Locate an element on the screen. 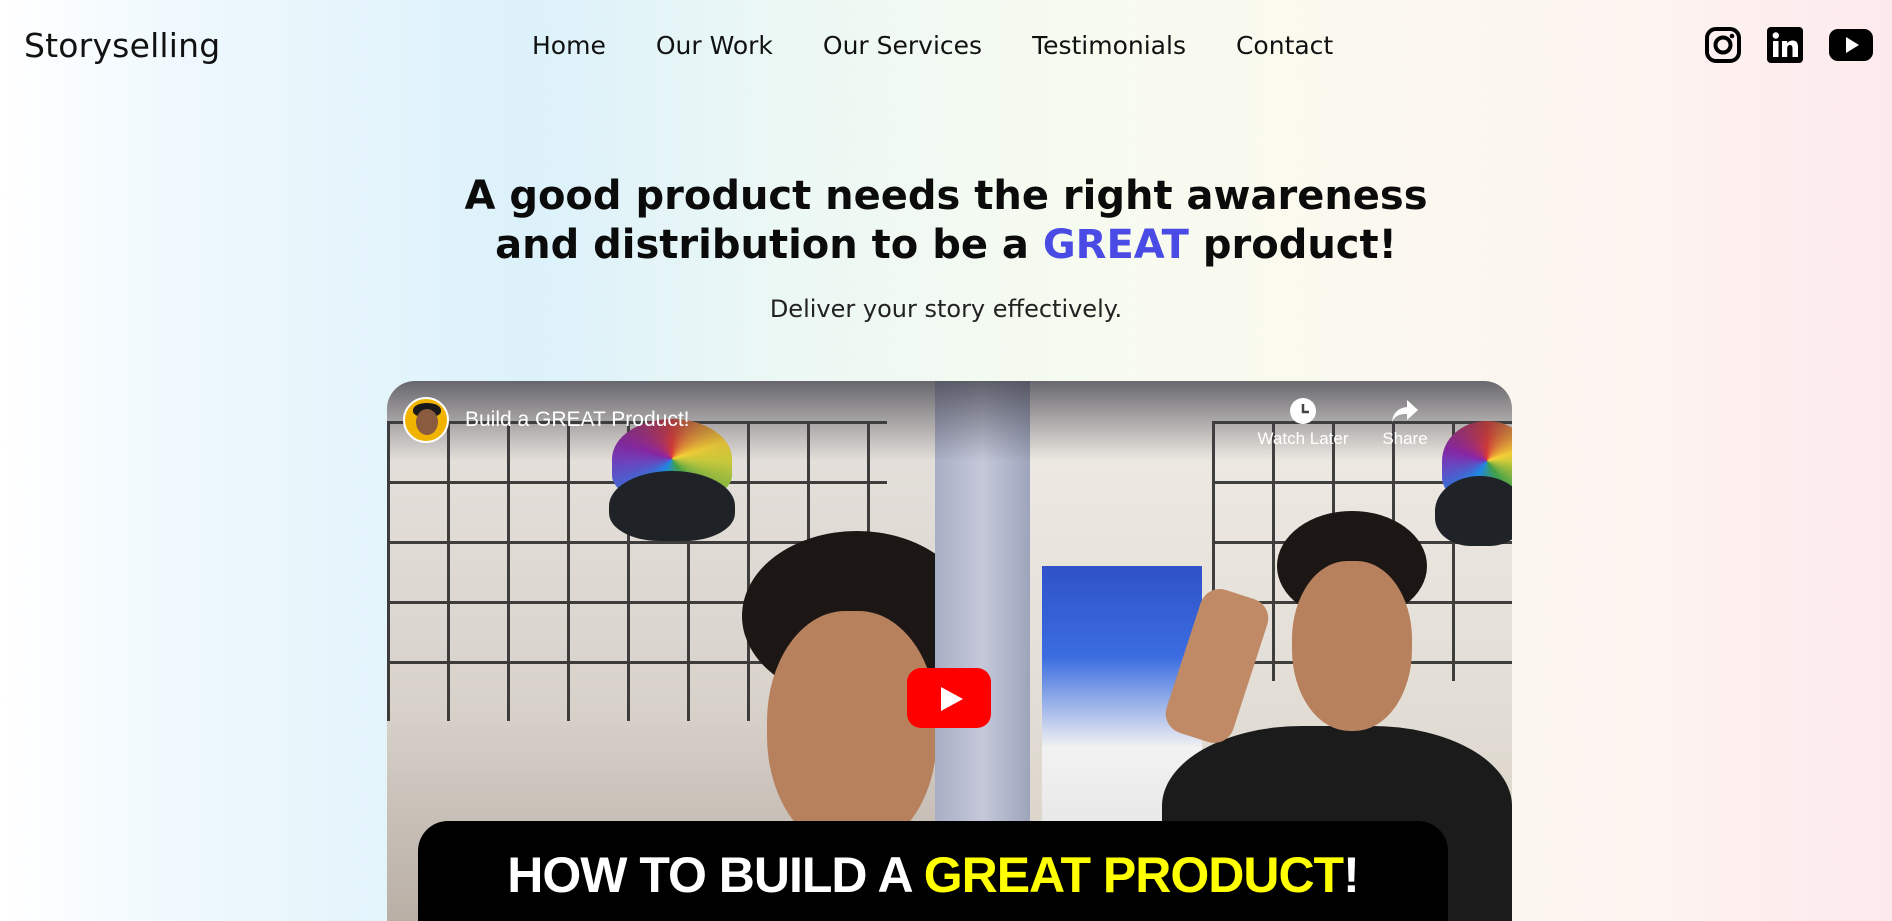 This screenshot has height=921, width=1892. person-left-face is located at coordinates (852, 731).